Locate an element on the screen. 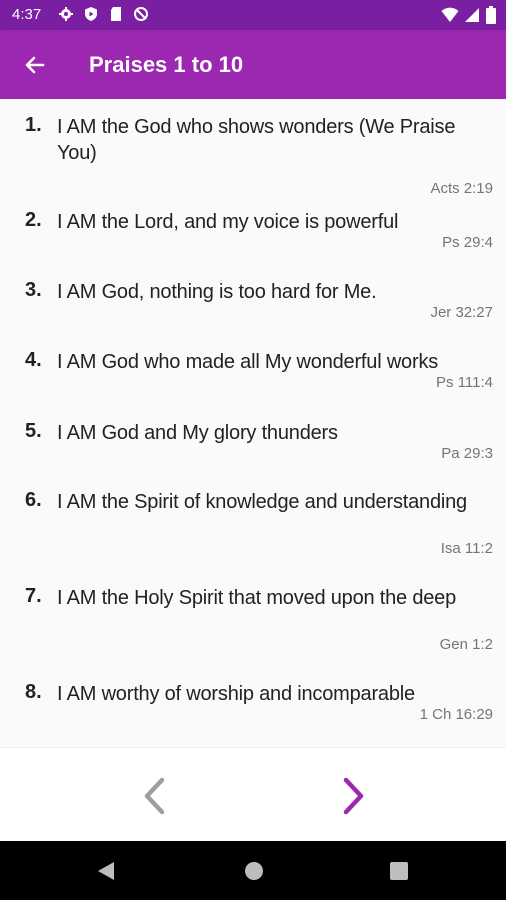 The height and width of the screenshot is (900, 506). wifi-icon is located at coordinates (450, 14).